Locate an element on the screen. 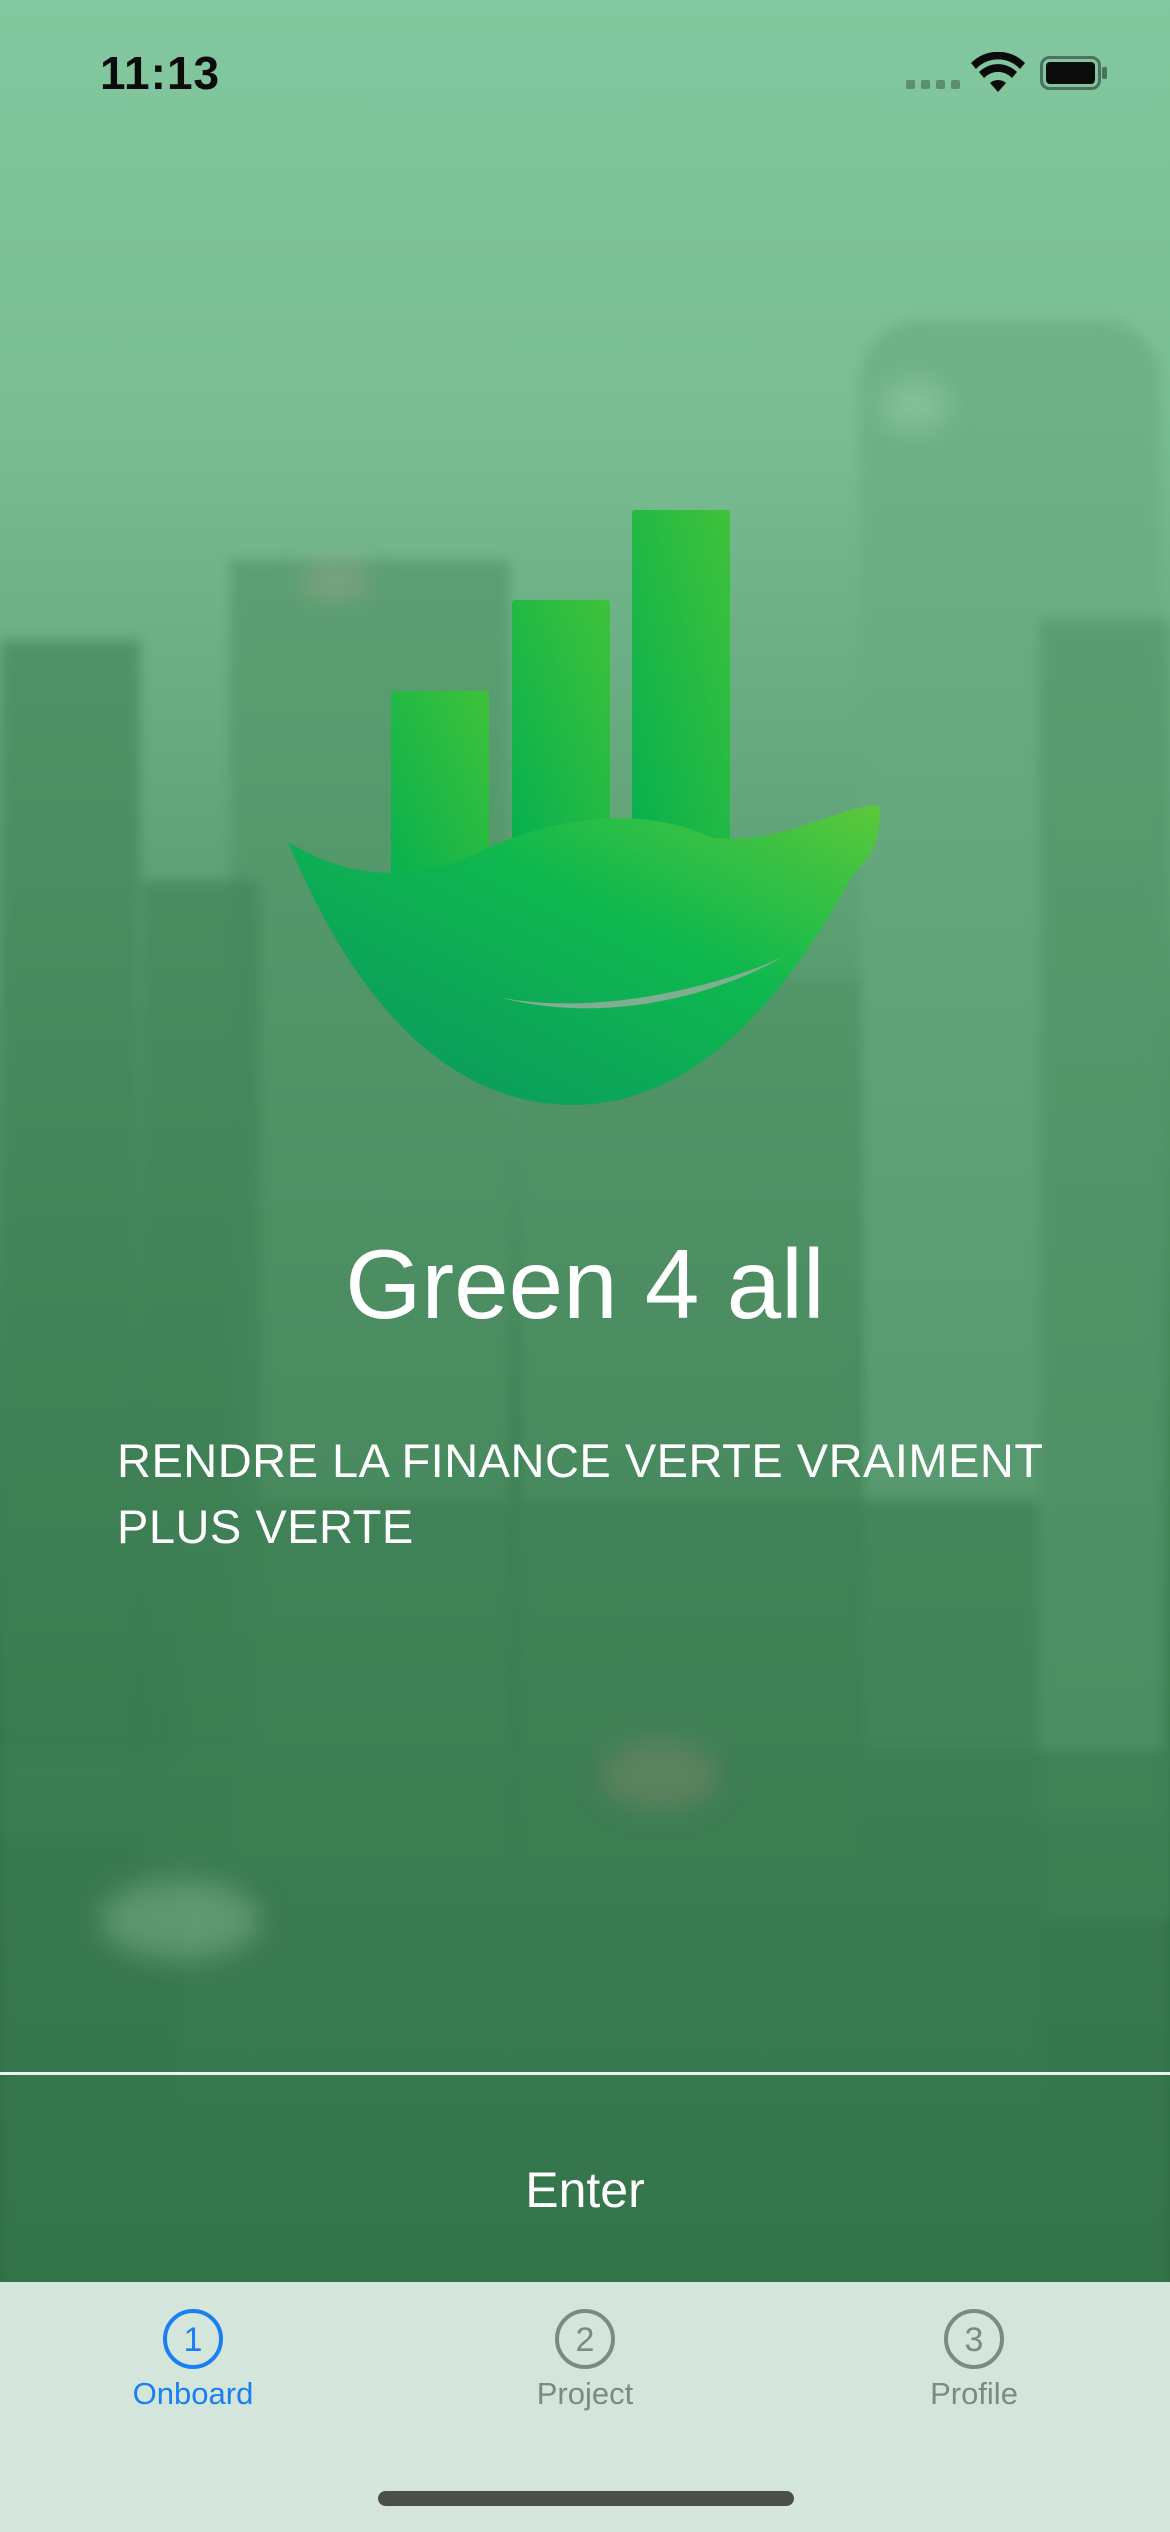  tab-onboard: 1 Onboard is located at coordinates (193, 2378).